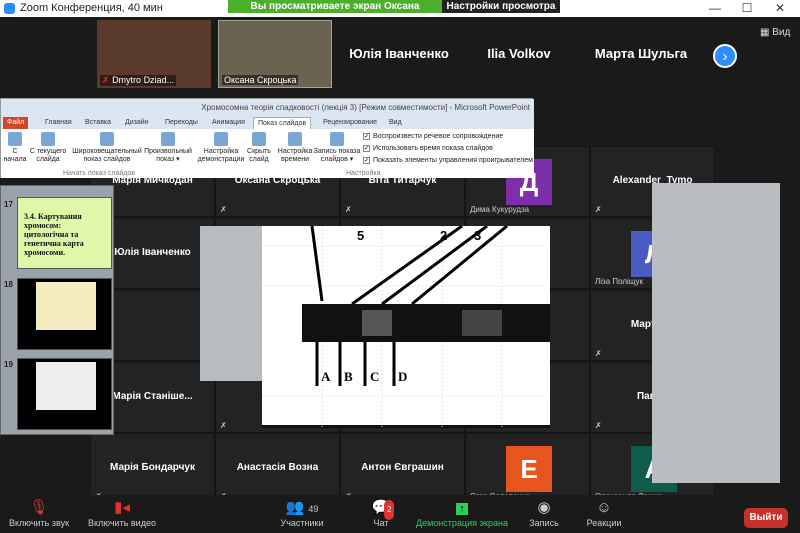 The image size is (800, 533). I want to click on chat-icon: 💬 2, so click(381, 509).